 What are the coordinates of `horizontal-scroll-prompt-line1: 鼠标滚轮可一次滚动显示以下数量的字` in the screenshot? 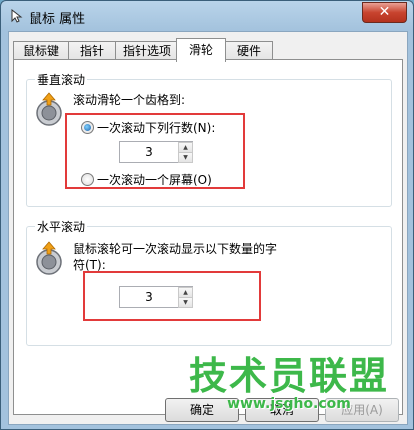 It's located at (175, 249).